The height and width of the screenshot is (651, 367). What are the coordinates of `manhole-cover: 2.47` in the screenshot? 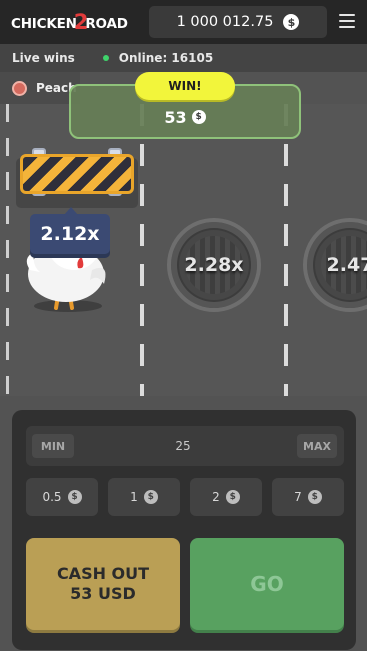 It's located at (335, 265).